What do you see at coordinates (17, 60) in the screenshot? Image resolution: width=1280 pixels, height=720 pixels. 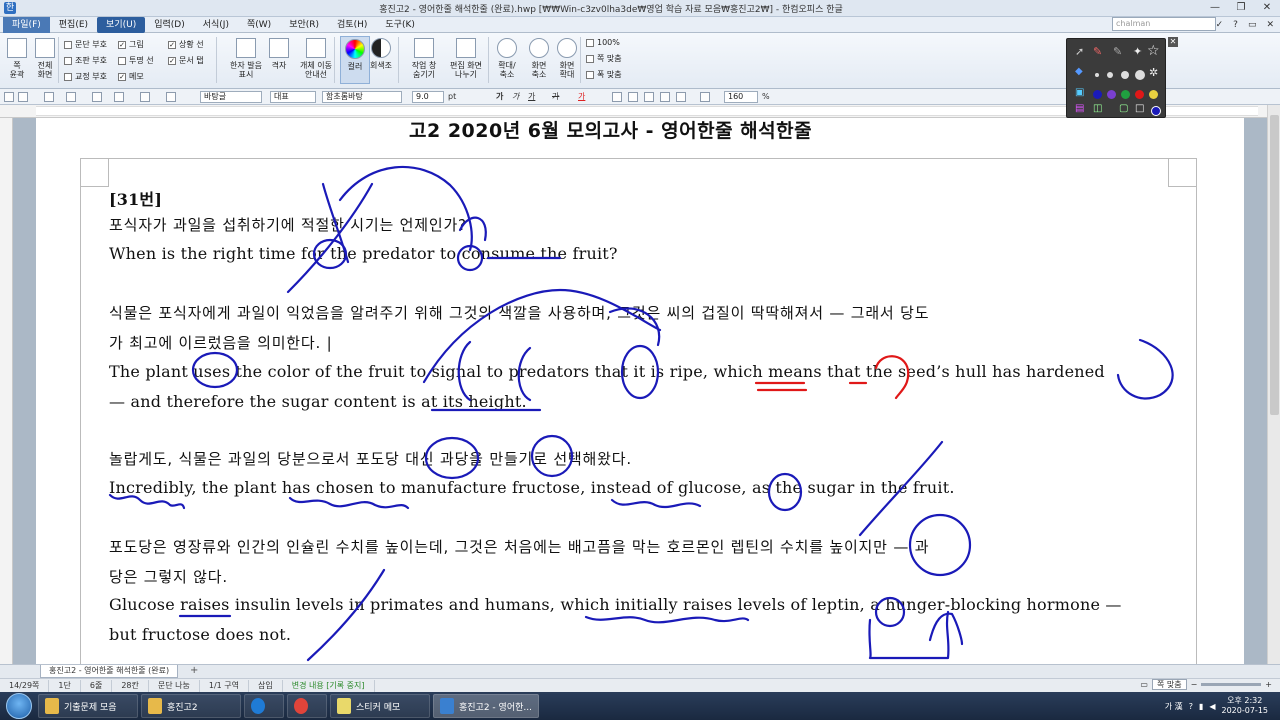 I see `ribbon-button-0: 쪽 윤곽` at bounding box center [17, 60].